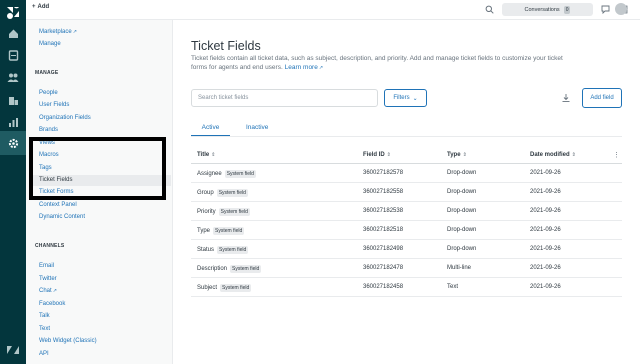  What do you see at coordinates (48, 93) in the screenshot?
I see `sidebar-item-people: People` at bounding box center [48, 93].